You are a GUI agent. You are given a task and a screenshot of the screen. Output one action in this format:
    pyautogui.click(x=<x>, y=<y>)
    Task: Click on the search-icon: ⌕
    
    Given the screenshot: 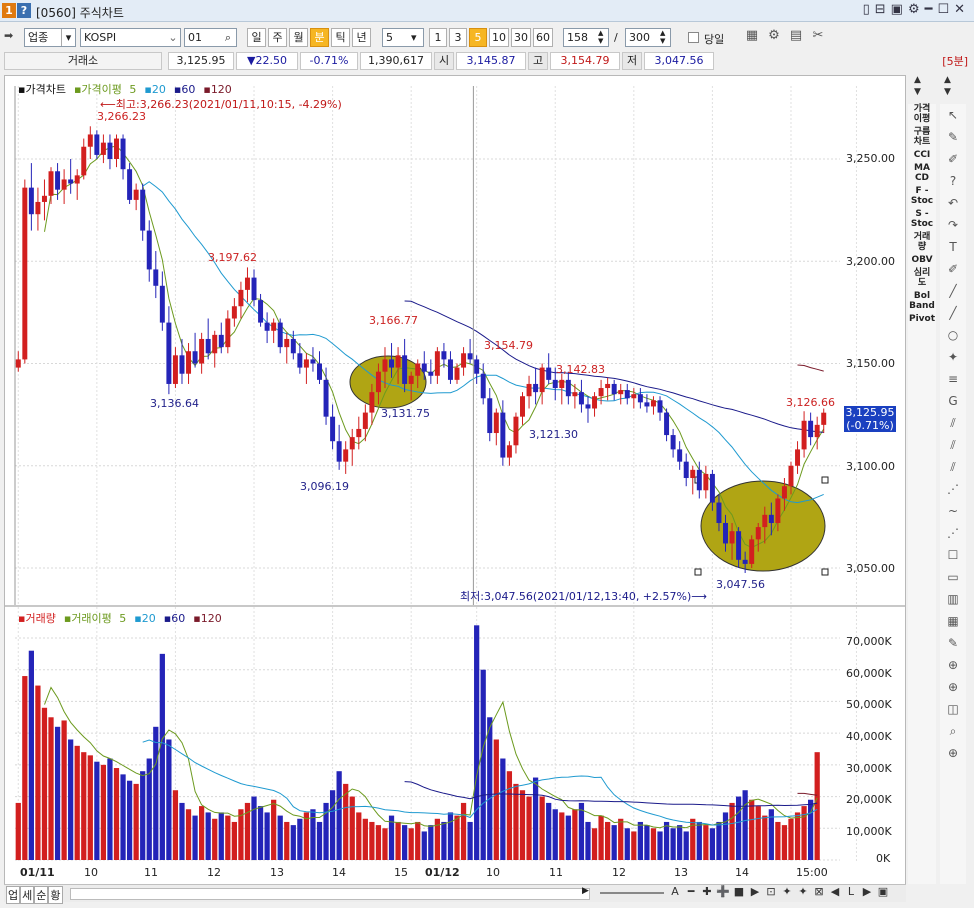 What is the action you would take?
    pyautogui.click(x=228, y=37)
    